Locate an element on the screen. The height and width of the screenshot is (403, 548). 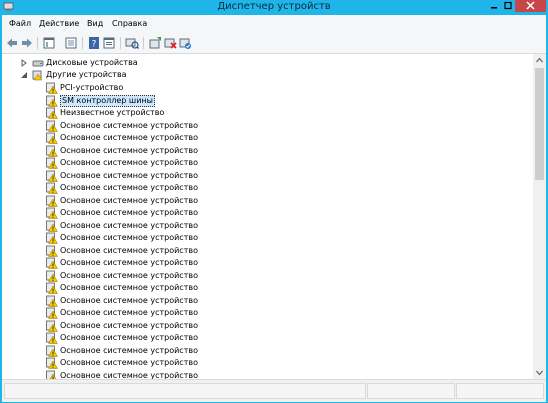
menu-bar: Файл Действие Вид Справка is located at coordinates (274, 24).